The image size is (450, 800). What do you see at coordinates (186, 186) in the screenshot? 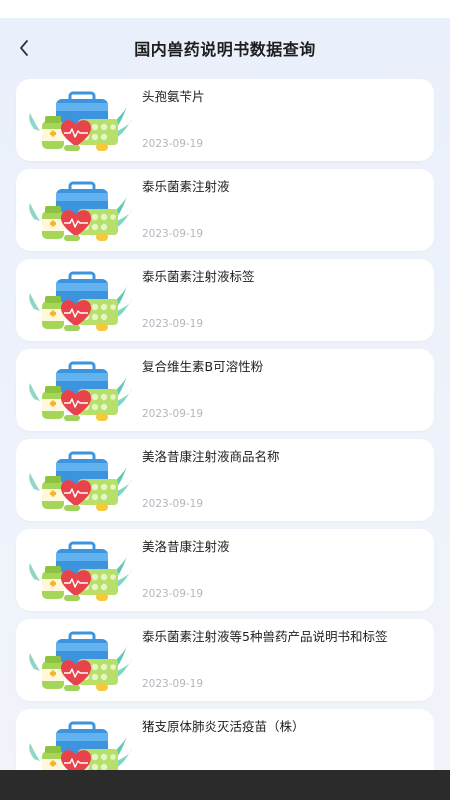
I see `item-title: 泰乐菌素注射液` at bounding box center [186, 186].